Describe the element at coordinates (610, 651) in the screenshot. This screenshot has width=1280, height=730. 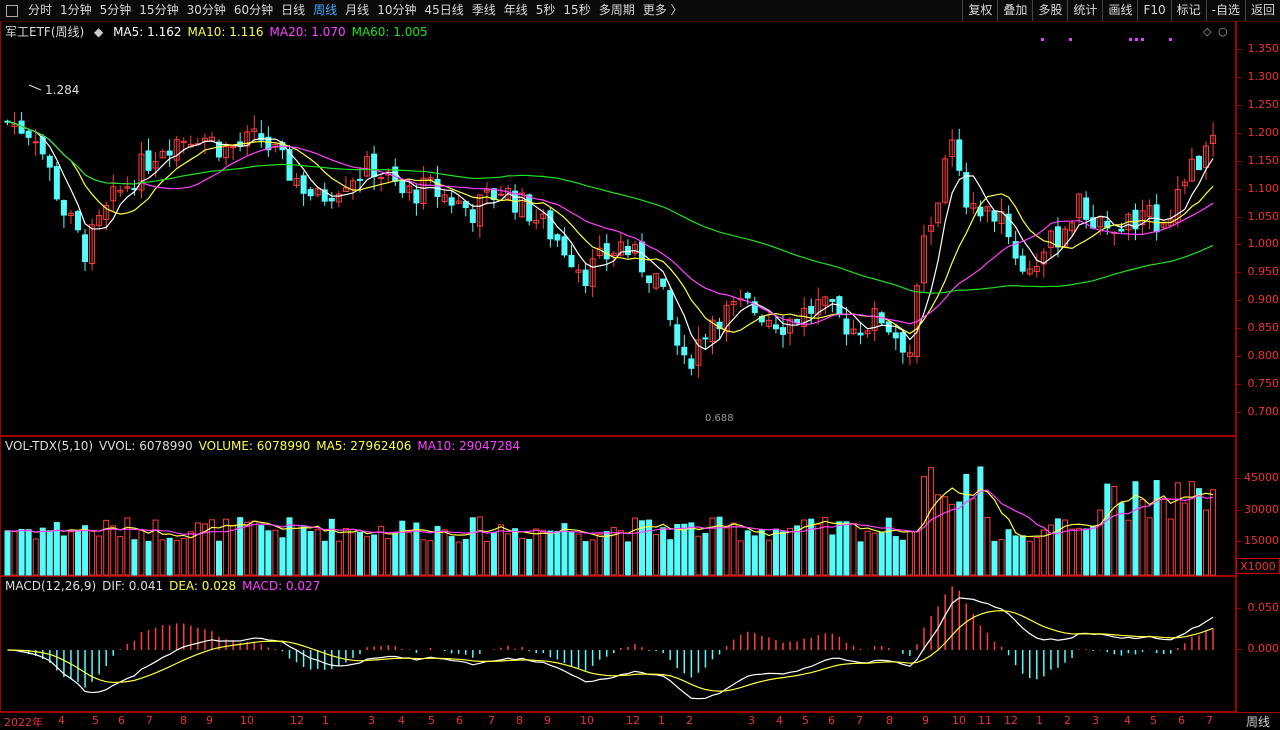
I see `dea-line` at that location.